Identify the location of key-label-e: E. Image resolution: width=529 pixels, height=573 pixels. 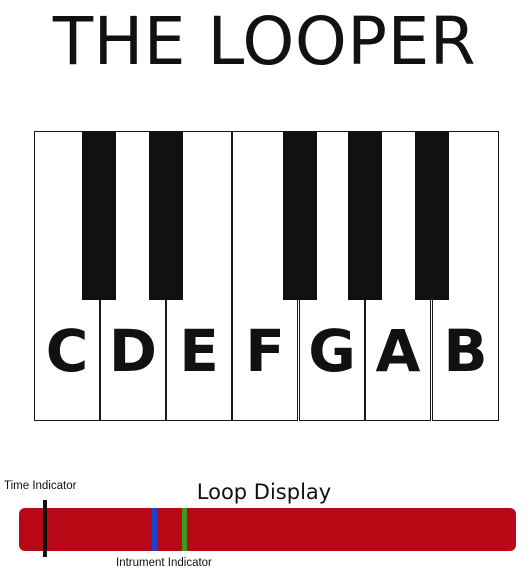
(199, 351).